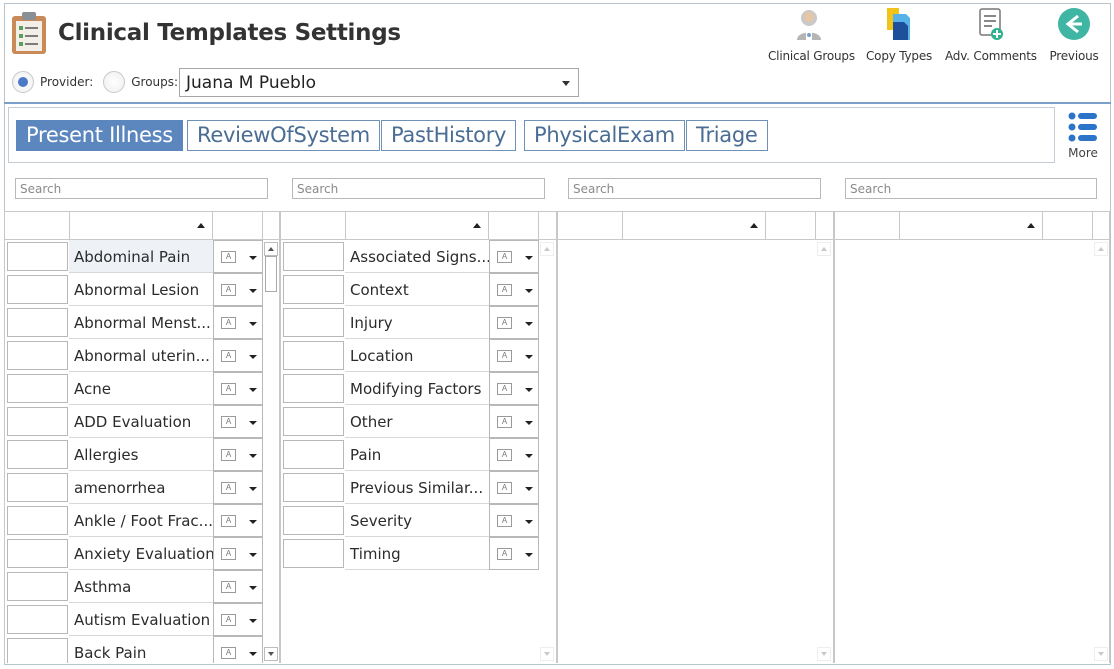  I want to click on table-row: Autism Evaluation A, so click(134, 619).